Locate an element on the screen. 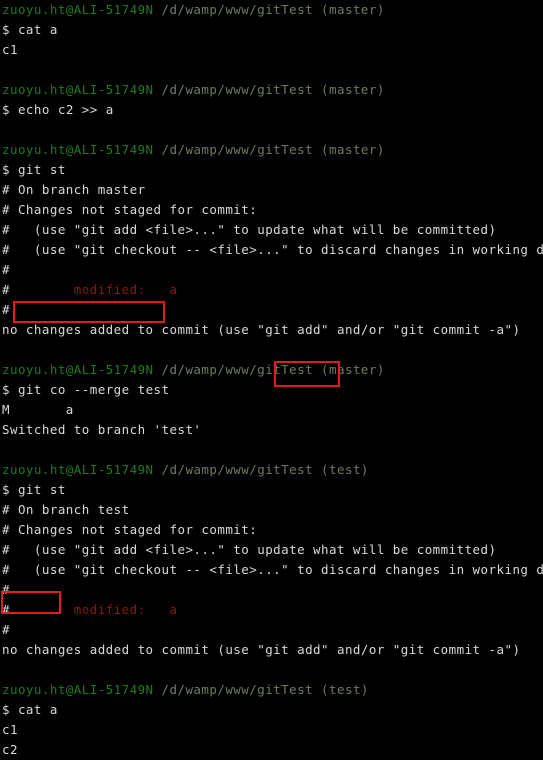 This screenshot has width=543, height=760. output-text: c2 is located at coordinates (10, 749).